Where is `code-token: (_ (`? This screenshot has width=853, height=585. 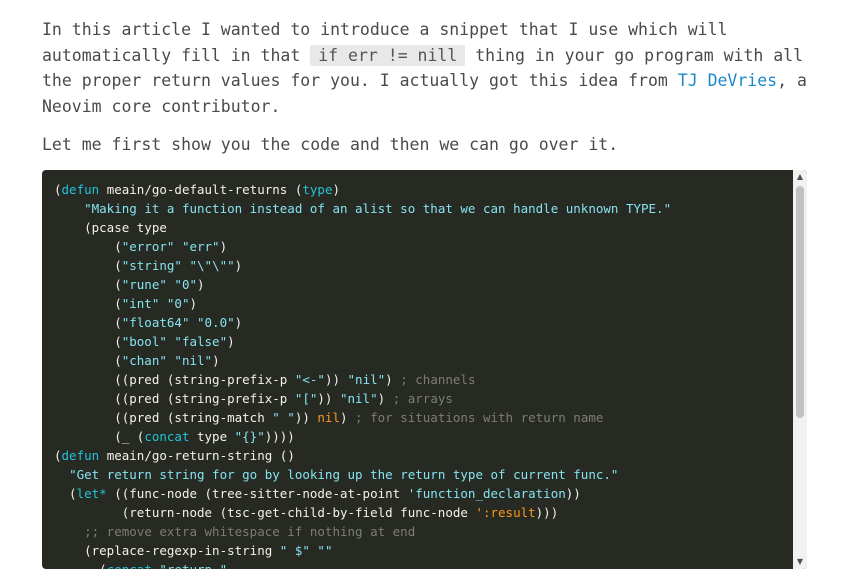
code-token: (_ ( is located at coordinates (99, 436).